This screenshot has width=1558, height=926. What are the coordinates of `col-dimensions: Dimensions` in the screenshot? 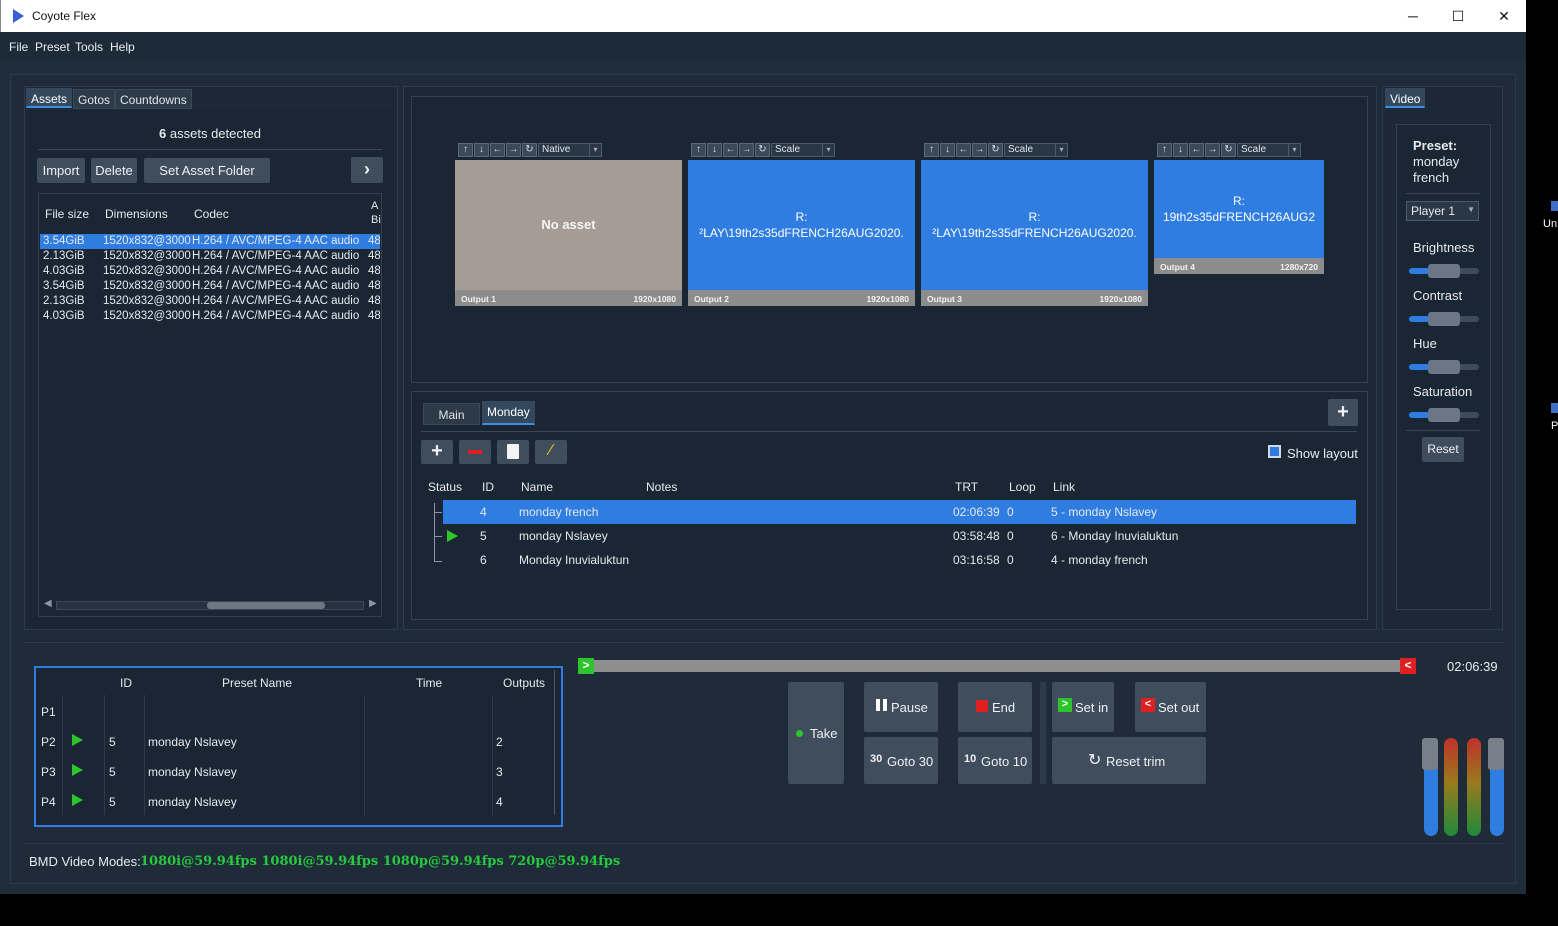 It's located at (136, 214).